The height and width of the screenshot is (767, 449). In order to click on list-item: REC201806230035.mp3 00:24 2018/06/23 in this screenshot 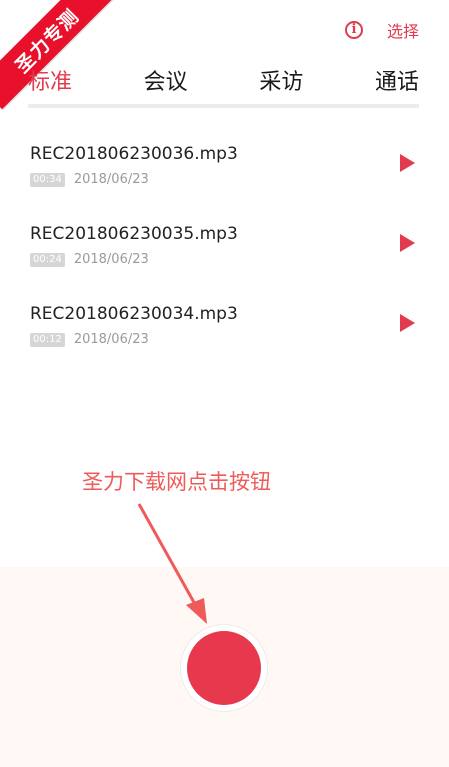, I will do `click(224, 260)`.